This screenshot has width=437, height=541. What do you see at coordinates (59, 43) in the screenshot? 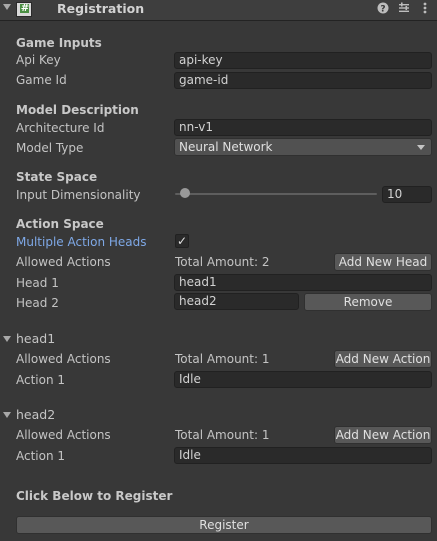
I see `game-inputs-heading: Game Inputs` at bounding box center [59, 43].